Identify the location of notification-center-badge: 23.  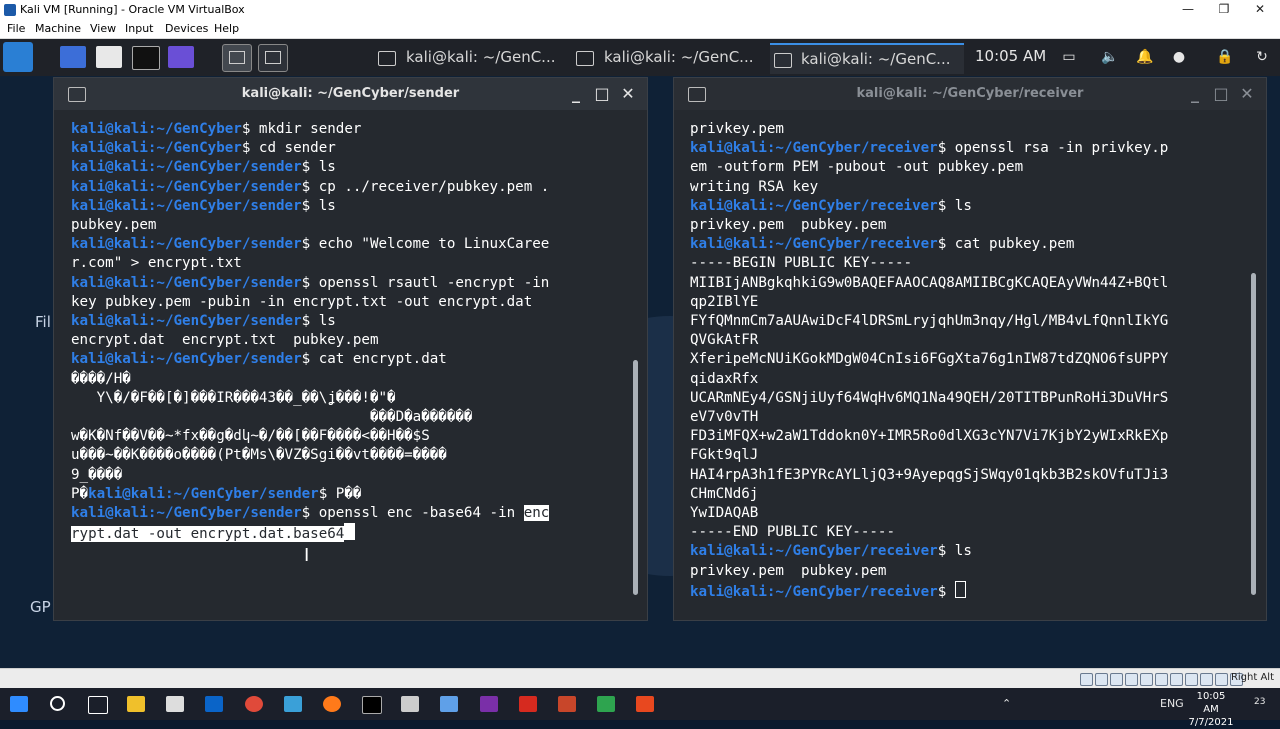
(1259, 702).